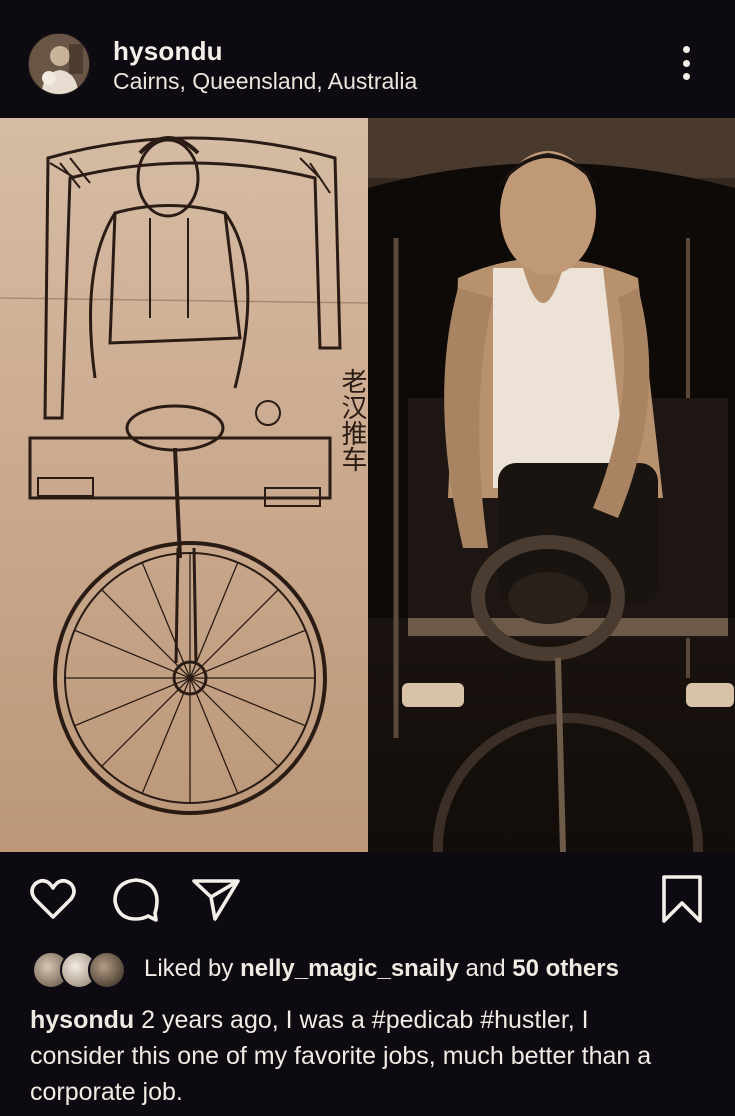 This screenshot has width=735, height=1116. I want to click on avatar-photo, so click(59, 64).